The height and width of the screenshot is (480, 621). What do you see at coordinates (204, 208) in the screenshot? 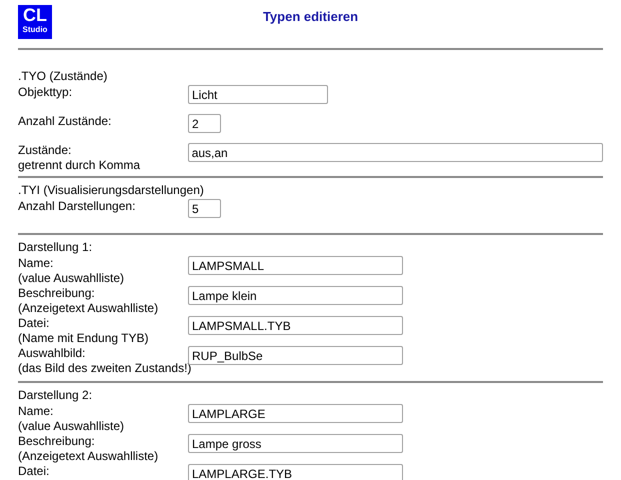
I see `text-field: 5` at bounding box center [204, 208].